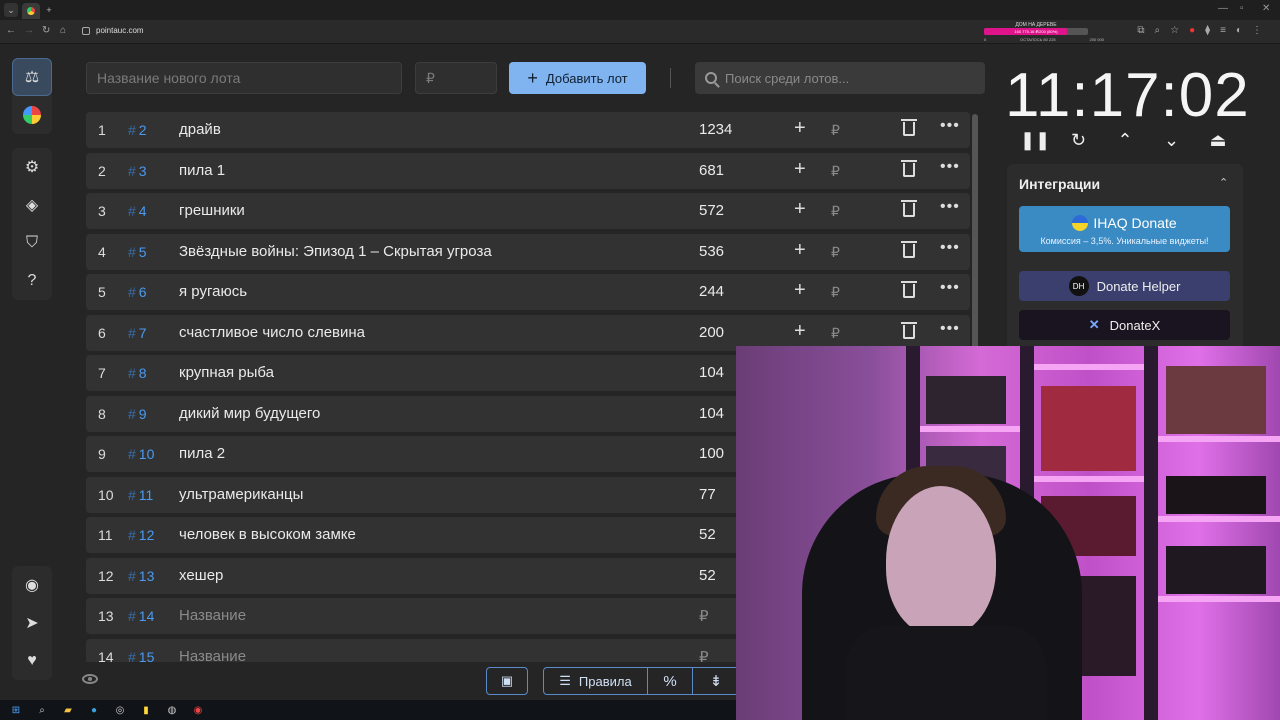 The width and height of the screenshot is (1280, 720). I want to click on lot-name: я ругаюсь, so click(213, 291).